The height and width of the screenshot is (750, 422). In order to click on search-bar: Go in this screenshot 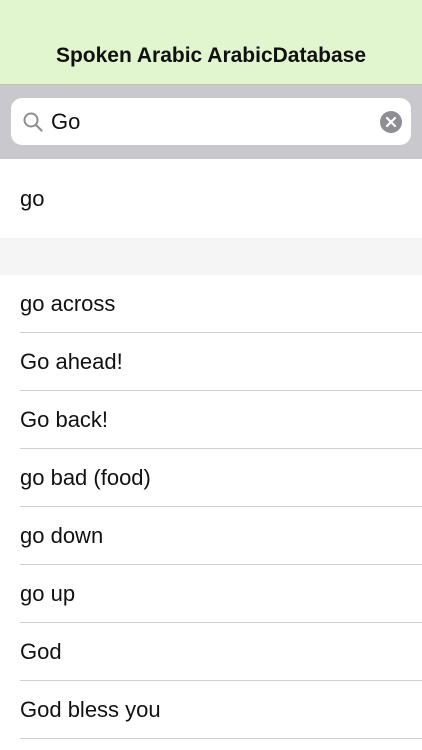, I will do `click(211, 122)`.